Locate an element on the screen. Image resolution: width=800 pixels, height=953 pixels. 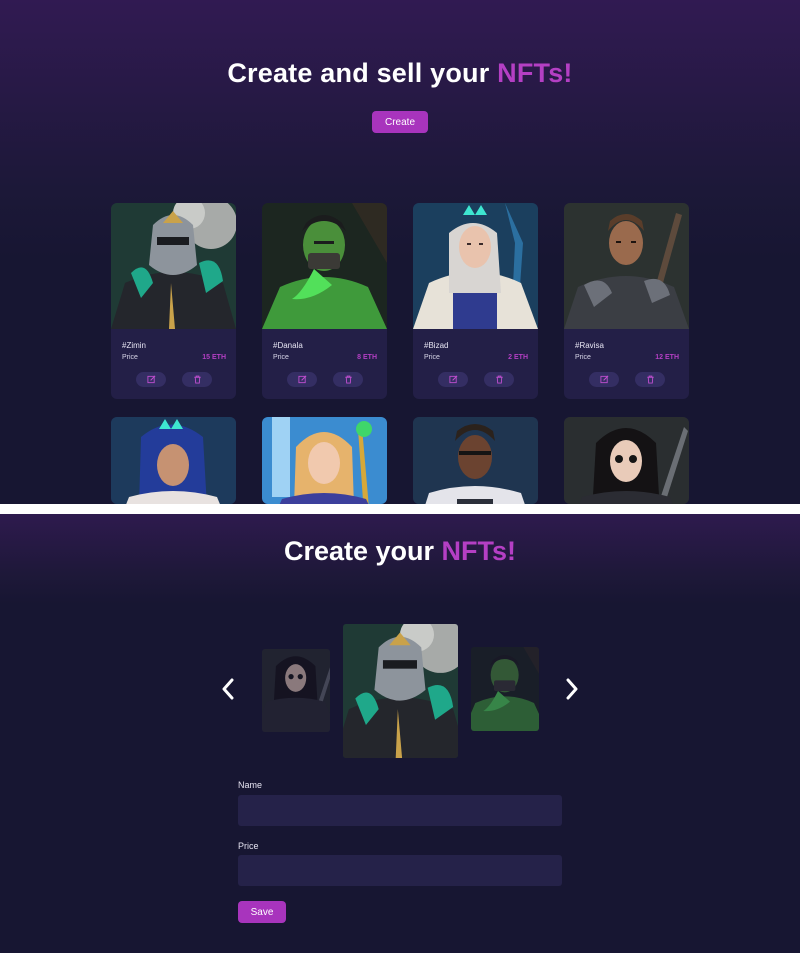
nft-card: #Bizad Price 2 ETH is located at coordinates (475, 301).